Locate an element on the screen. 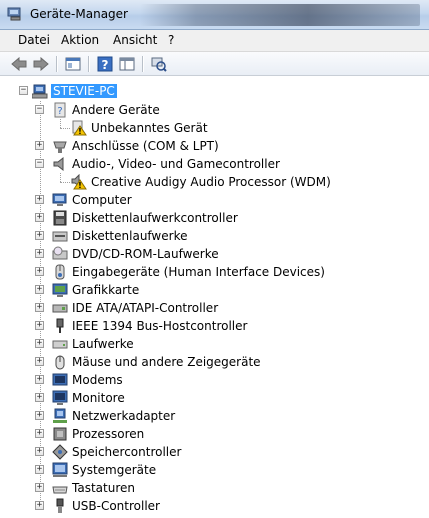  tree-item-anschluesse: Anschlüsse (COM & LPT) is located at coordinates (145, 146).